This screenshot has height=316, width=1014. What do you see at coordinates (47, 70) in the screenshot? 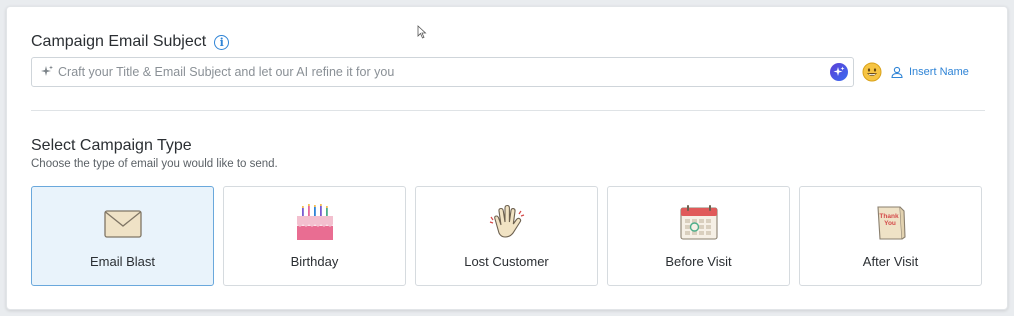
I see `sparkle-icon` at bounding box center [47, 70].